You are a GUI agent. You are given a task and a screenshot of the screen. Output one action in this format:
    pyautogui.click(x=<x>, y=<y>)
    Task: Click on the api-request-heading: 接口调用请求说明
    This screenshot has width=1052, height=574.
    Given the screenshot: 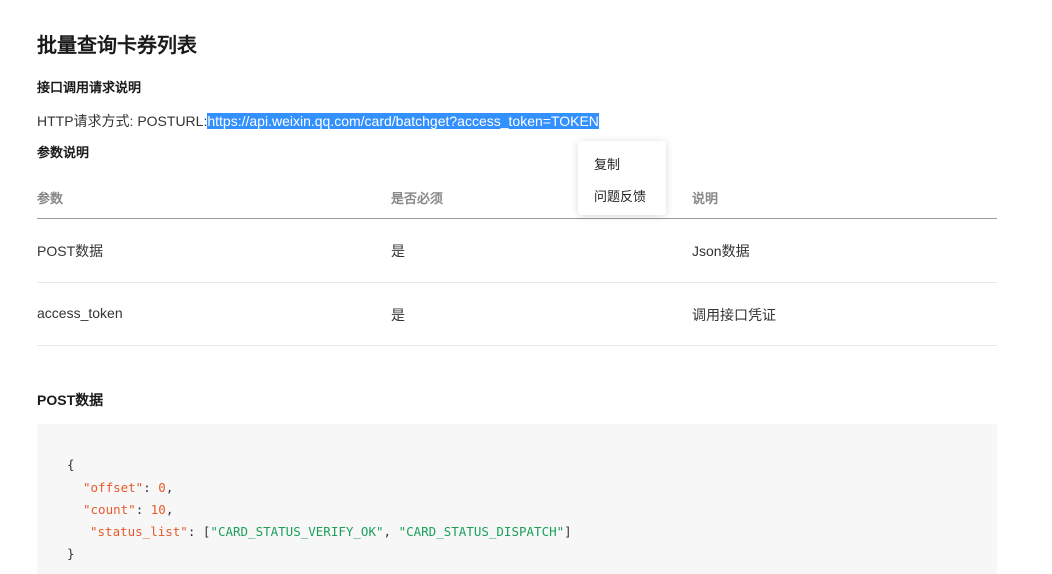 What is the action you would take?
    pyautogui.click(x=89, y=87)
    